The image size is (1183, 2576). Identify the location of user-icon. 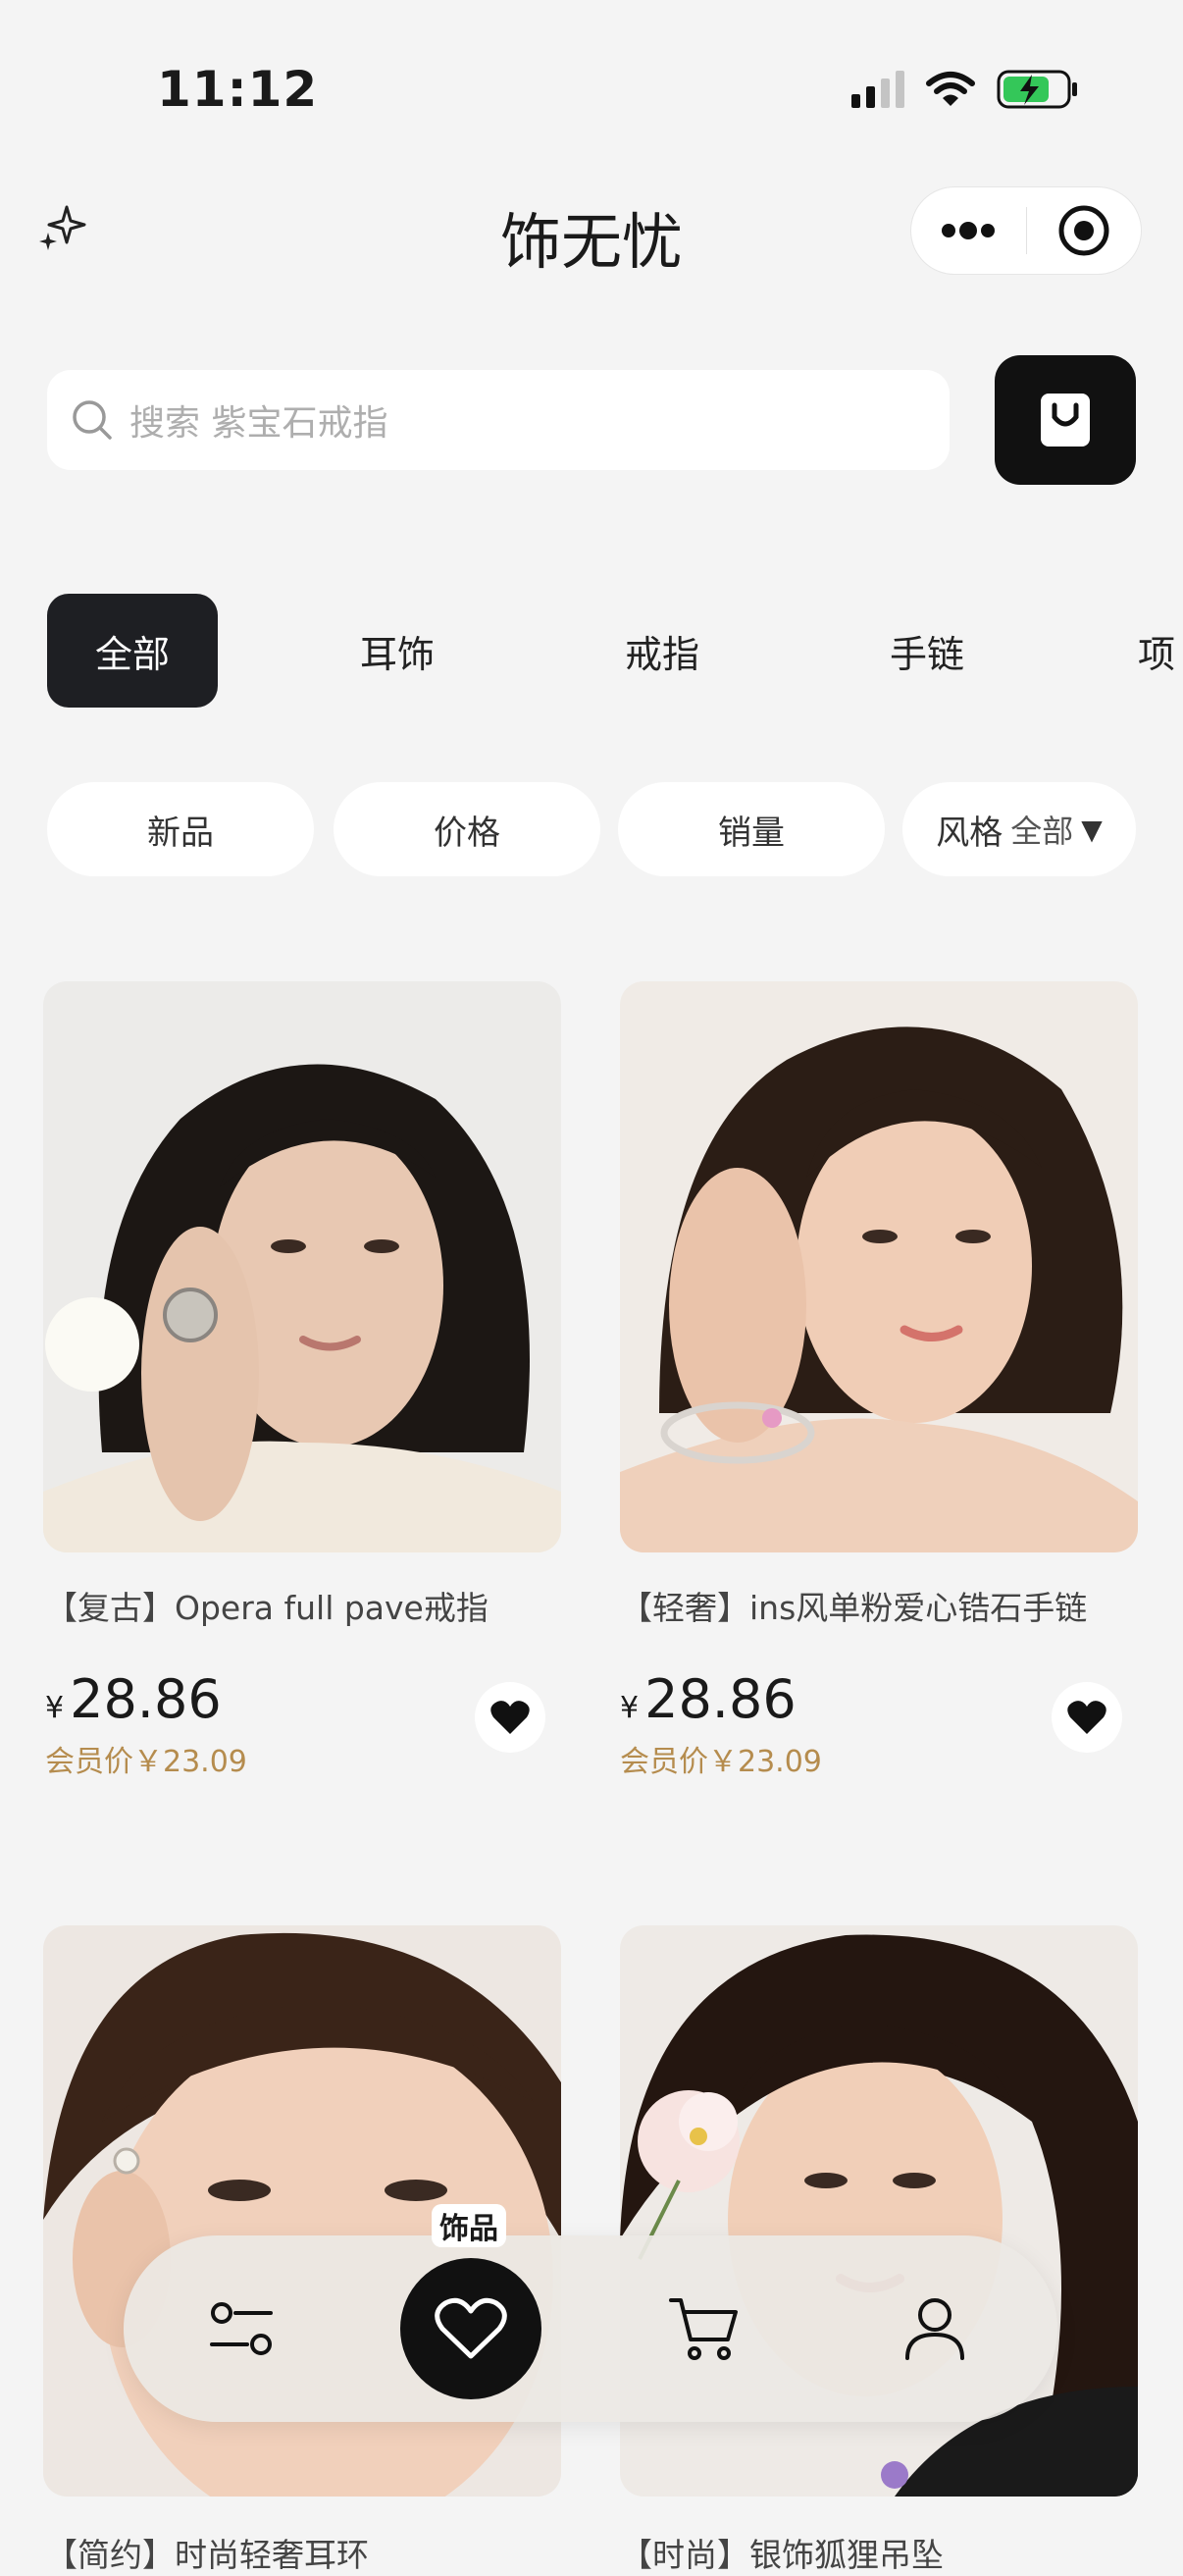
(935, 2329).